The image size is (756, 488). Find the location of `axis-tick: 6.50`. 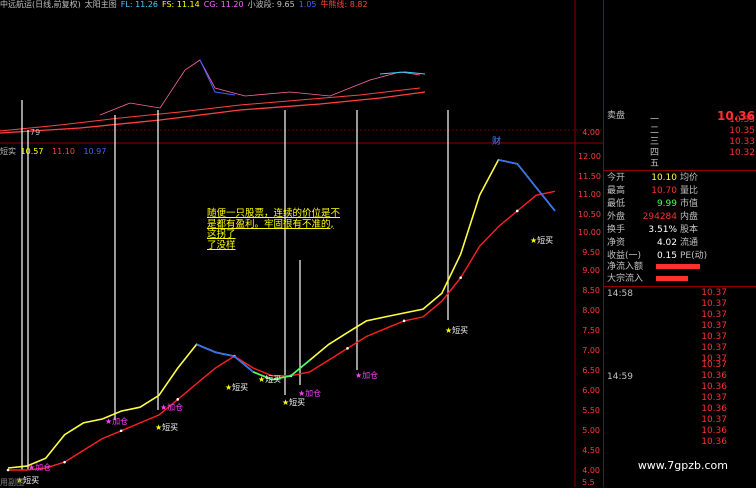

axis-tick: 6.50 is located at coordinates (591, 370).